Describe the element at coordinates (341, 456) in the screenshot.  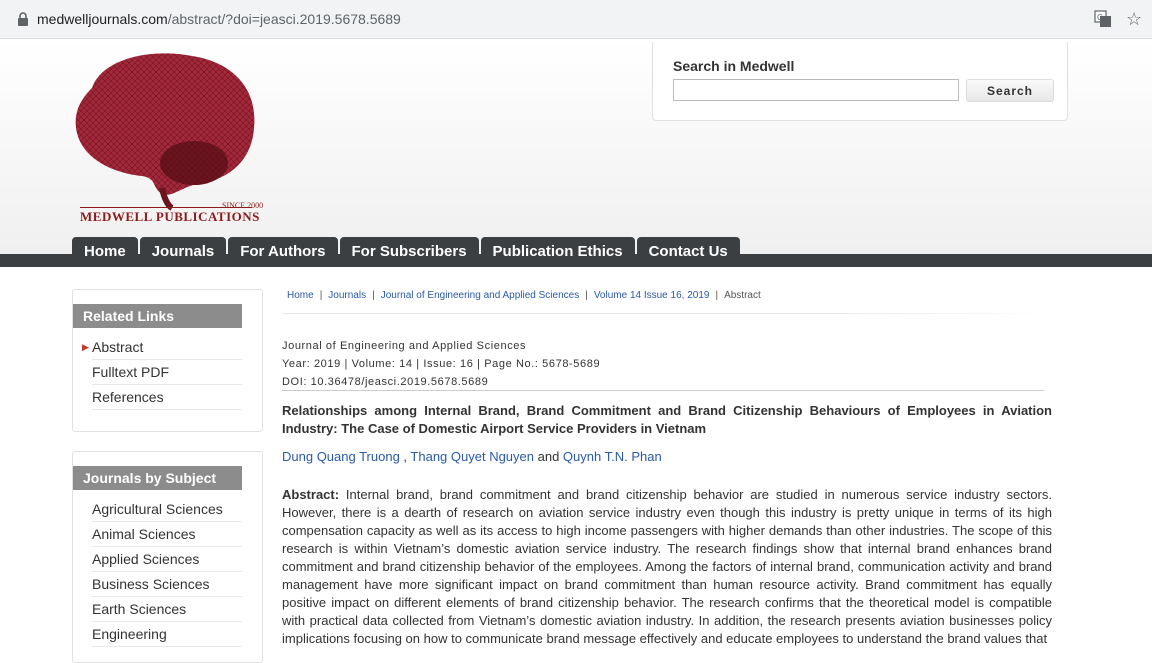
I see `author-link: Dung Quang Truong` at that location.